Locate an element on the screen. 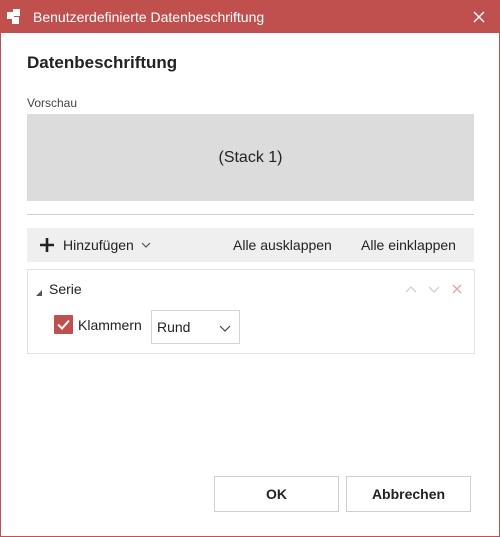 This screenshot has width=500, height=537. cancel-button: Abbrechen is located at coordinates (408, 494).